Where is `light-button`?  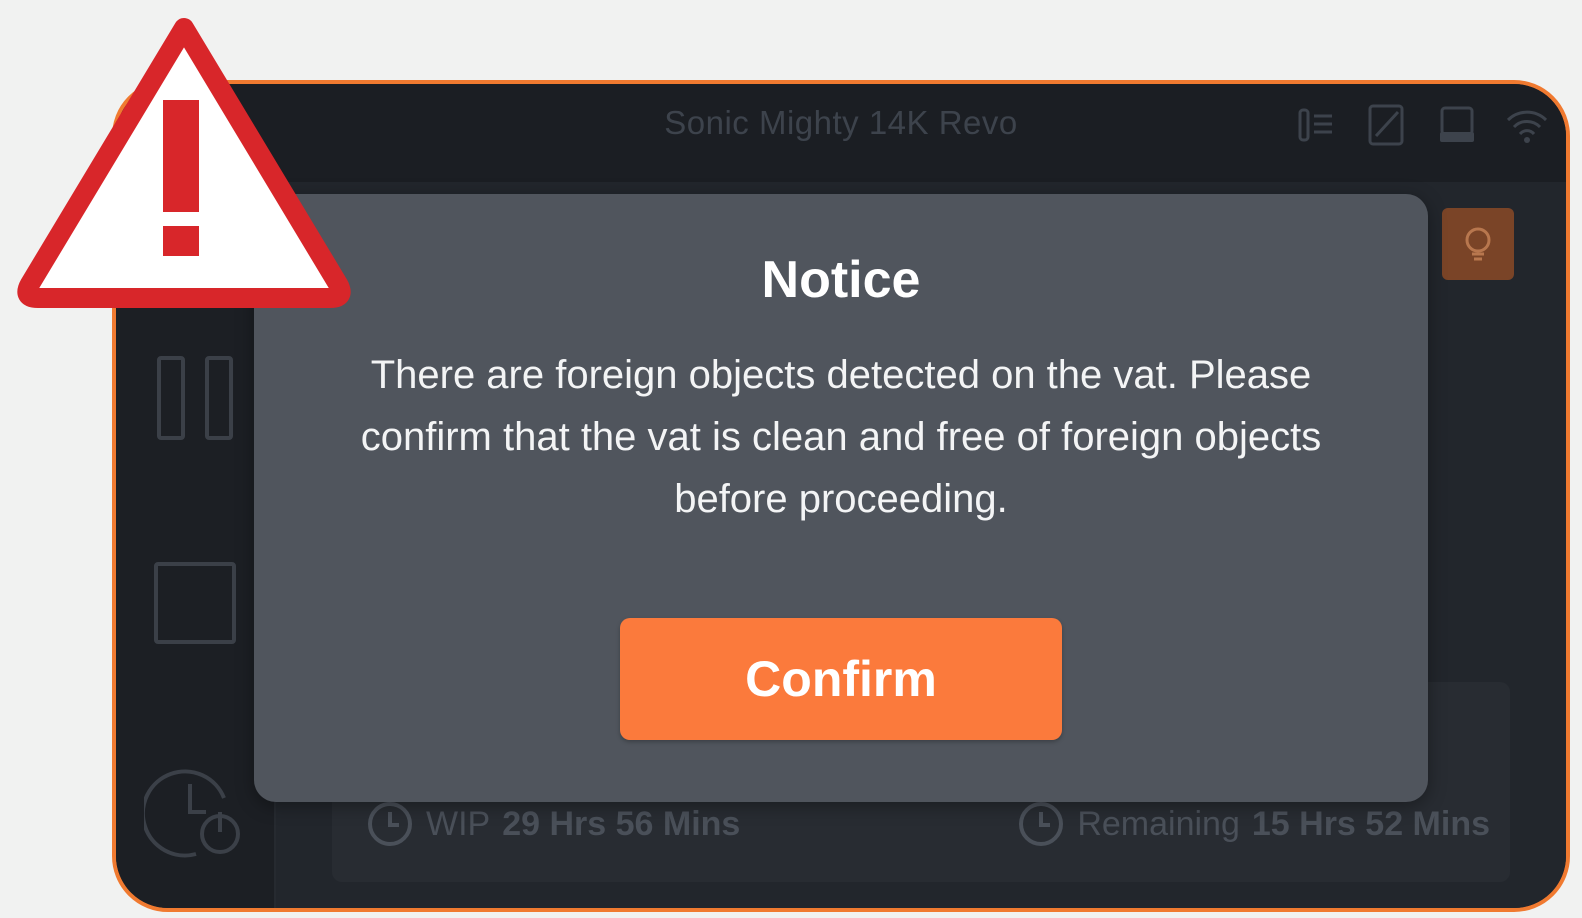 light-button is located at coordinates (1478, 244).